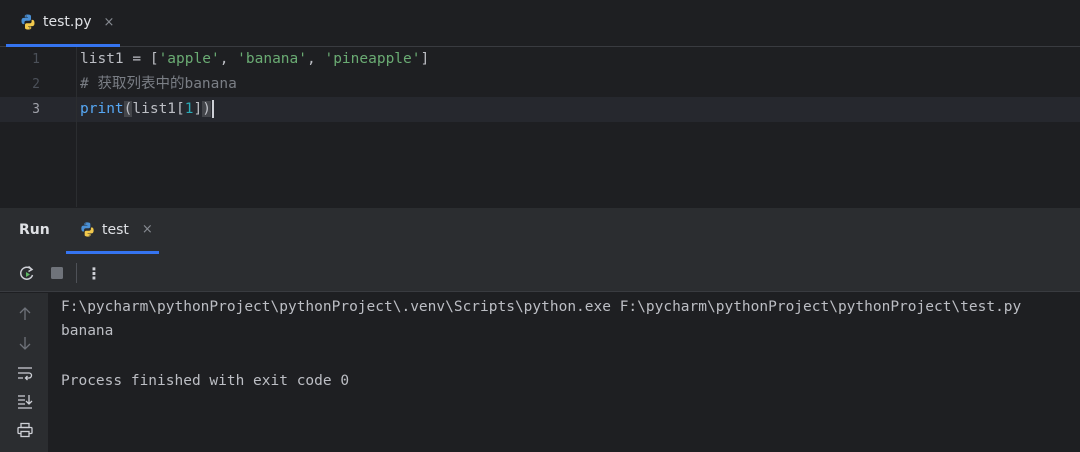 Image resolution: width=1080 pixels, height=452 pixels. I want to click on more-options-icon: ⋮, so click(94, 273).